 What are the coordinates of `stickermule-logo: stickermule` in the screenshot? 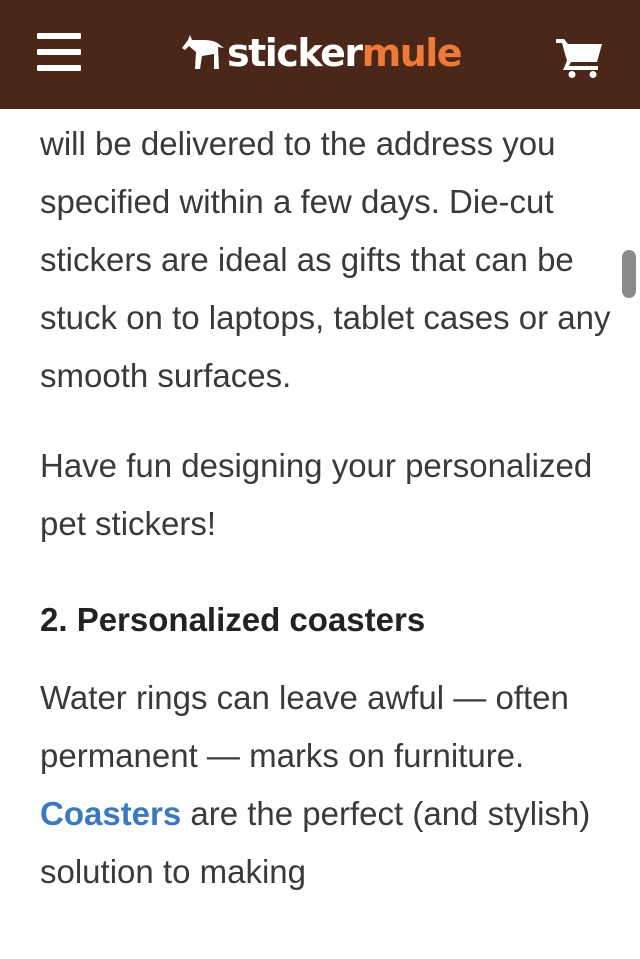 It's located at (321, 53).